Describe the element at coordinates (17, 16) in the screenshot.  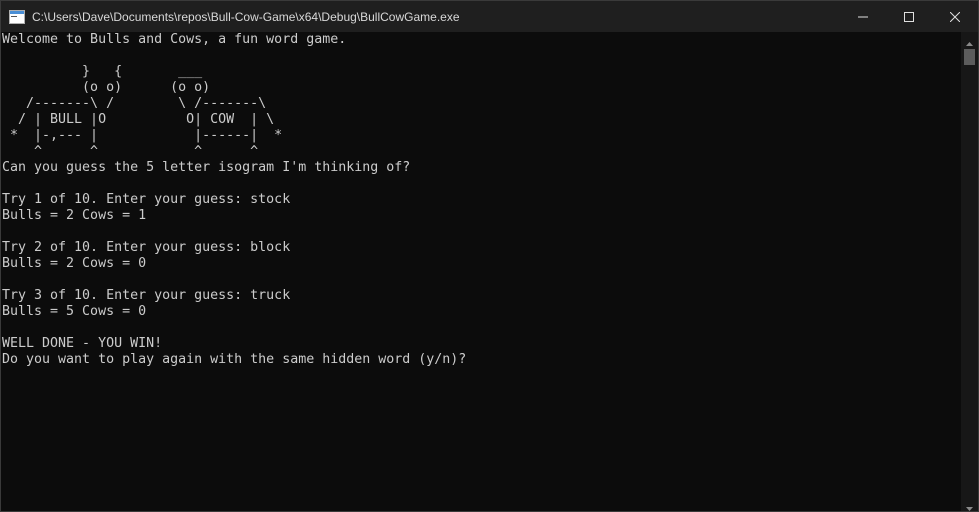
I see `console-app-icon` at that location.